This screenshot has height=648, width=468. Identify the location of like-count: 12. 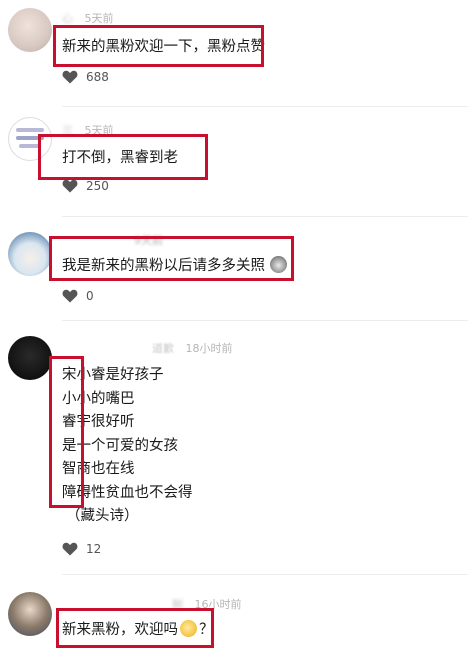
(94, 549).